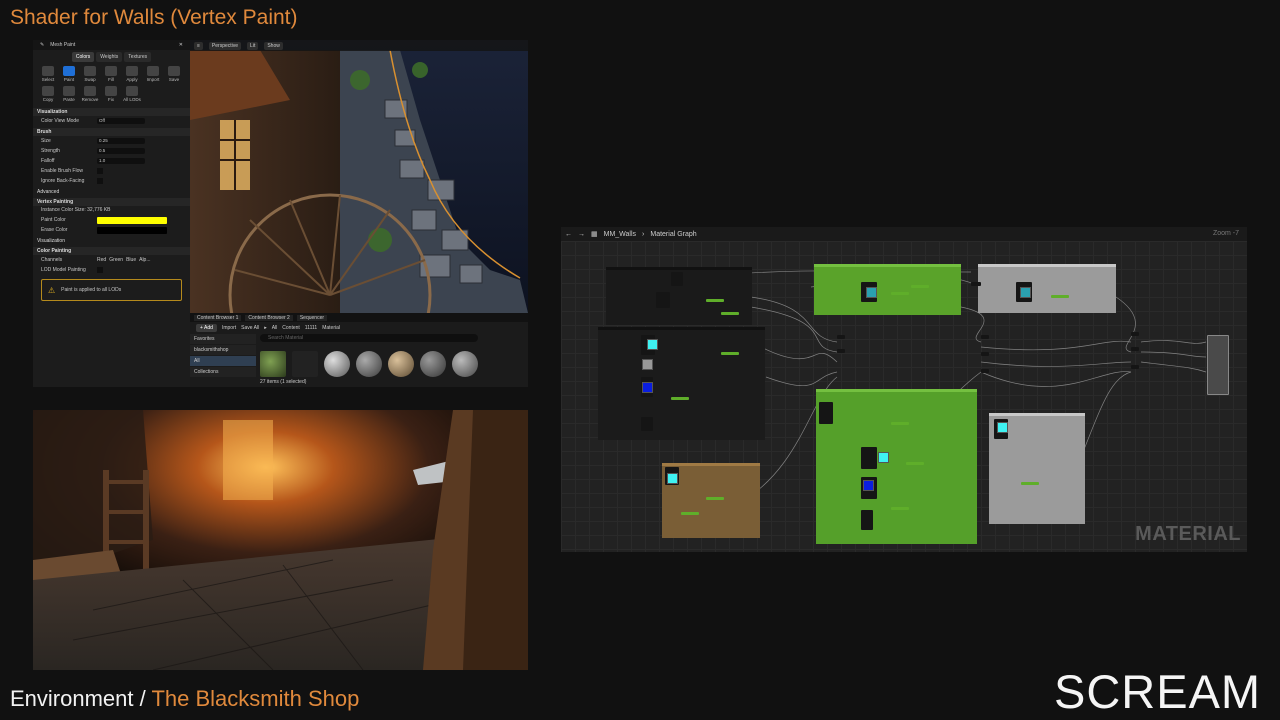  What do you see at coordinates (223, 350) in the screenshot?
I see `folder-blacksmithshop: blacksmithshop` at bounding box center [223, 350].